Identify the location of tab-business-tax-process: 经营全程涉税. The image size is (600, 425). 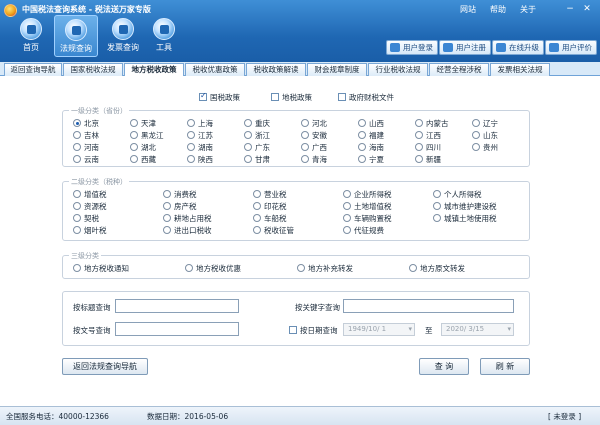
(459, 69).